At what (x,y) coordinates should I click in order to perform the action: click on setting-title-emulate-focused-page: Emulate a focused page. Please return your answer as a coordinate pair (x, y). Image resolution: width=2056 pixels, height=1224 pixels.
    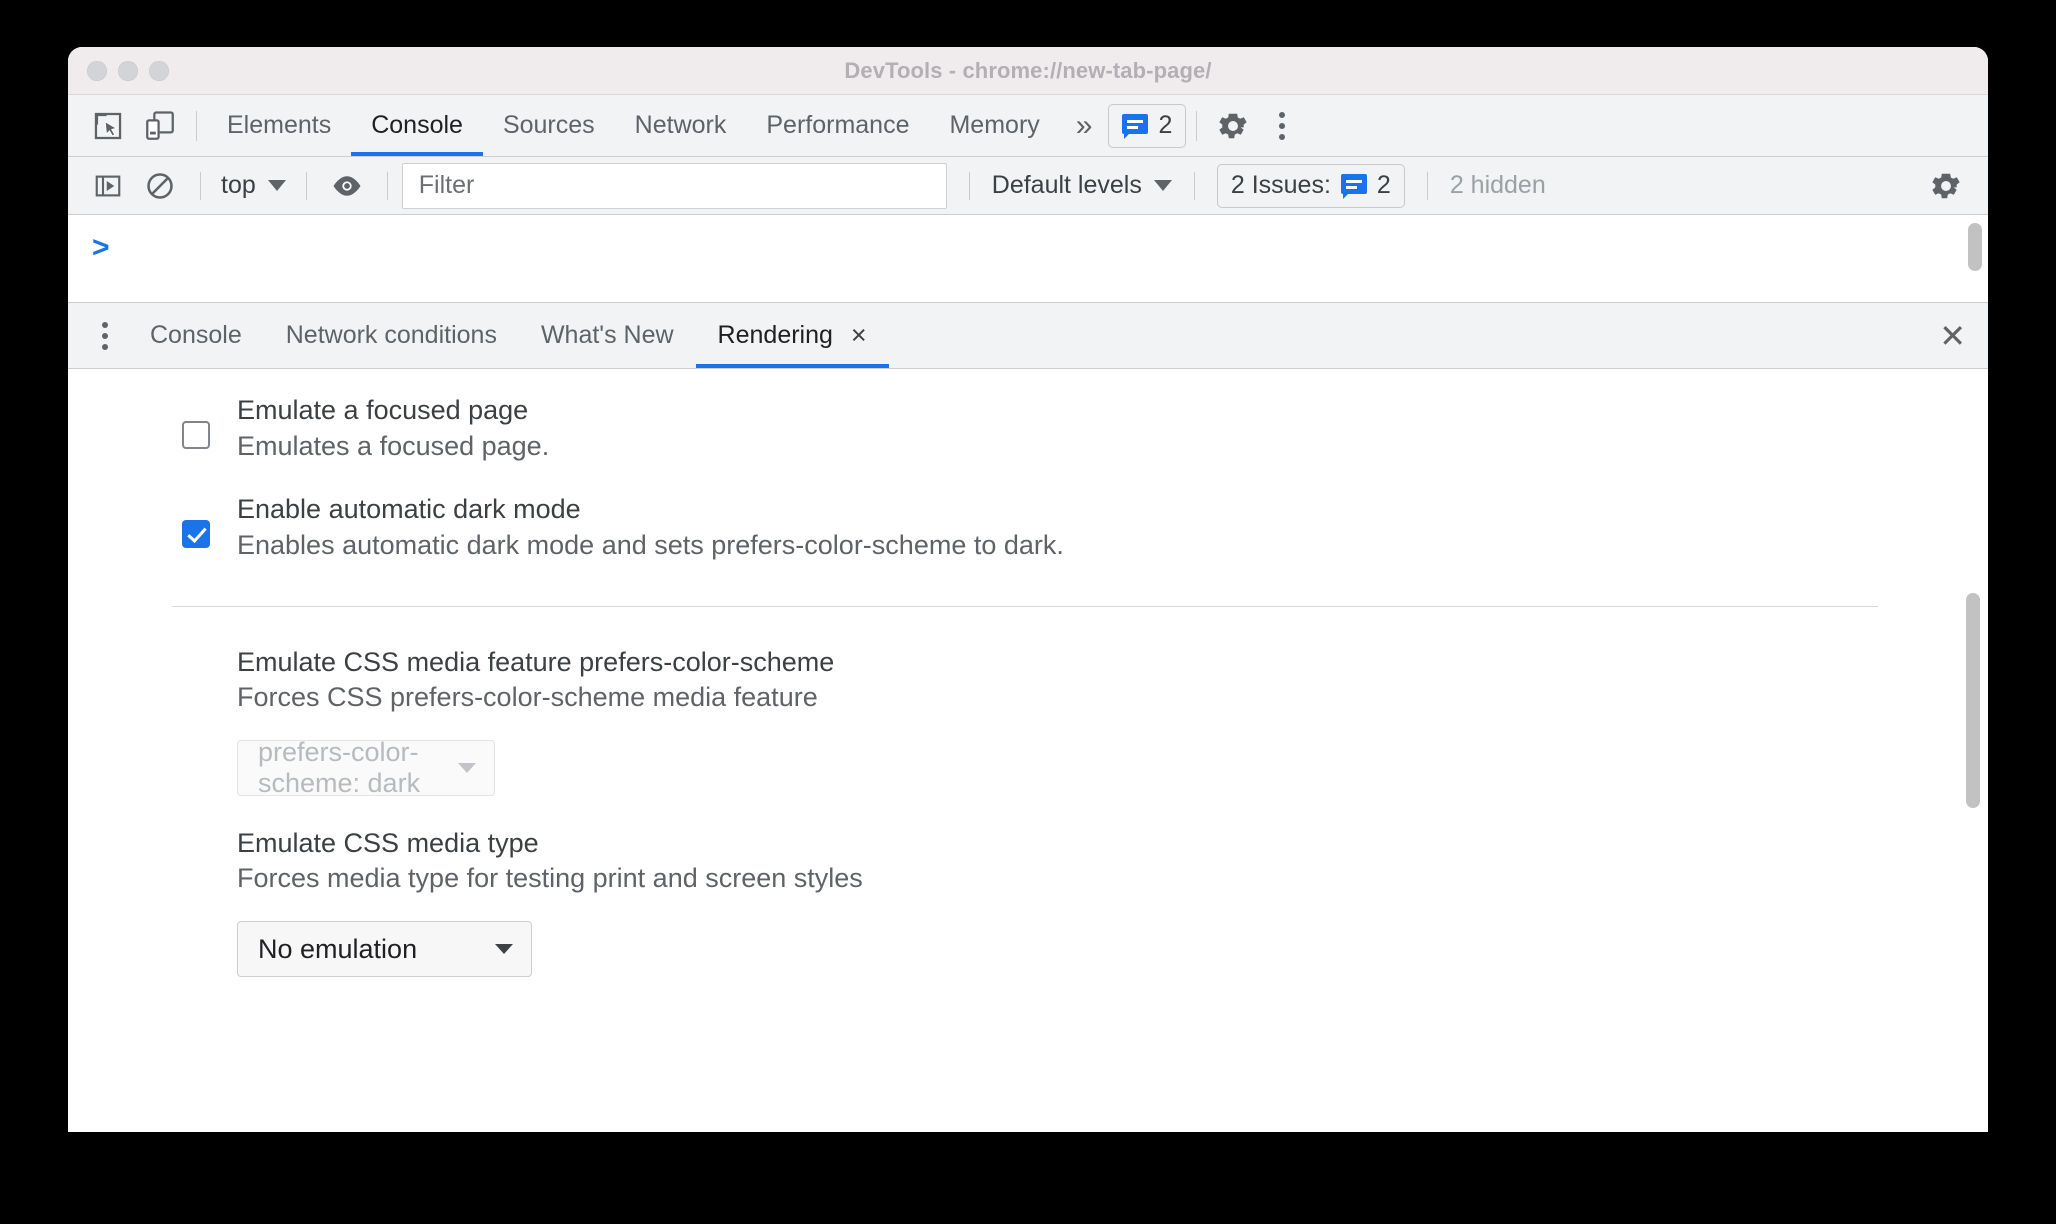
    Looking at the image, I should click on (383, 410).